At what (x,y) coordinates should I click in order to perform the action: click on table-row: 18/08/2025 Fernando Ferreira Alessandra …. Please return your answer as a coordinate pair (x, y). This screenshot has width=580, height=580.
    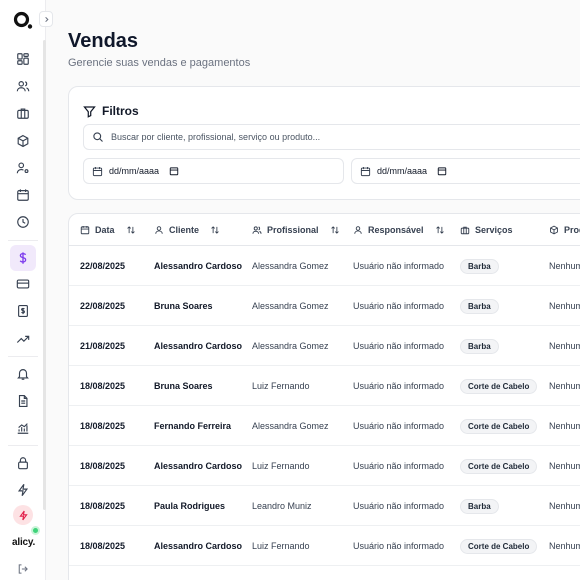
    Looking at the image, I should click on (324, 426).